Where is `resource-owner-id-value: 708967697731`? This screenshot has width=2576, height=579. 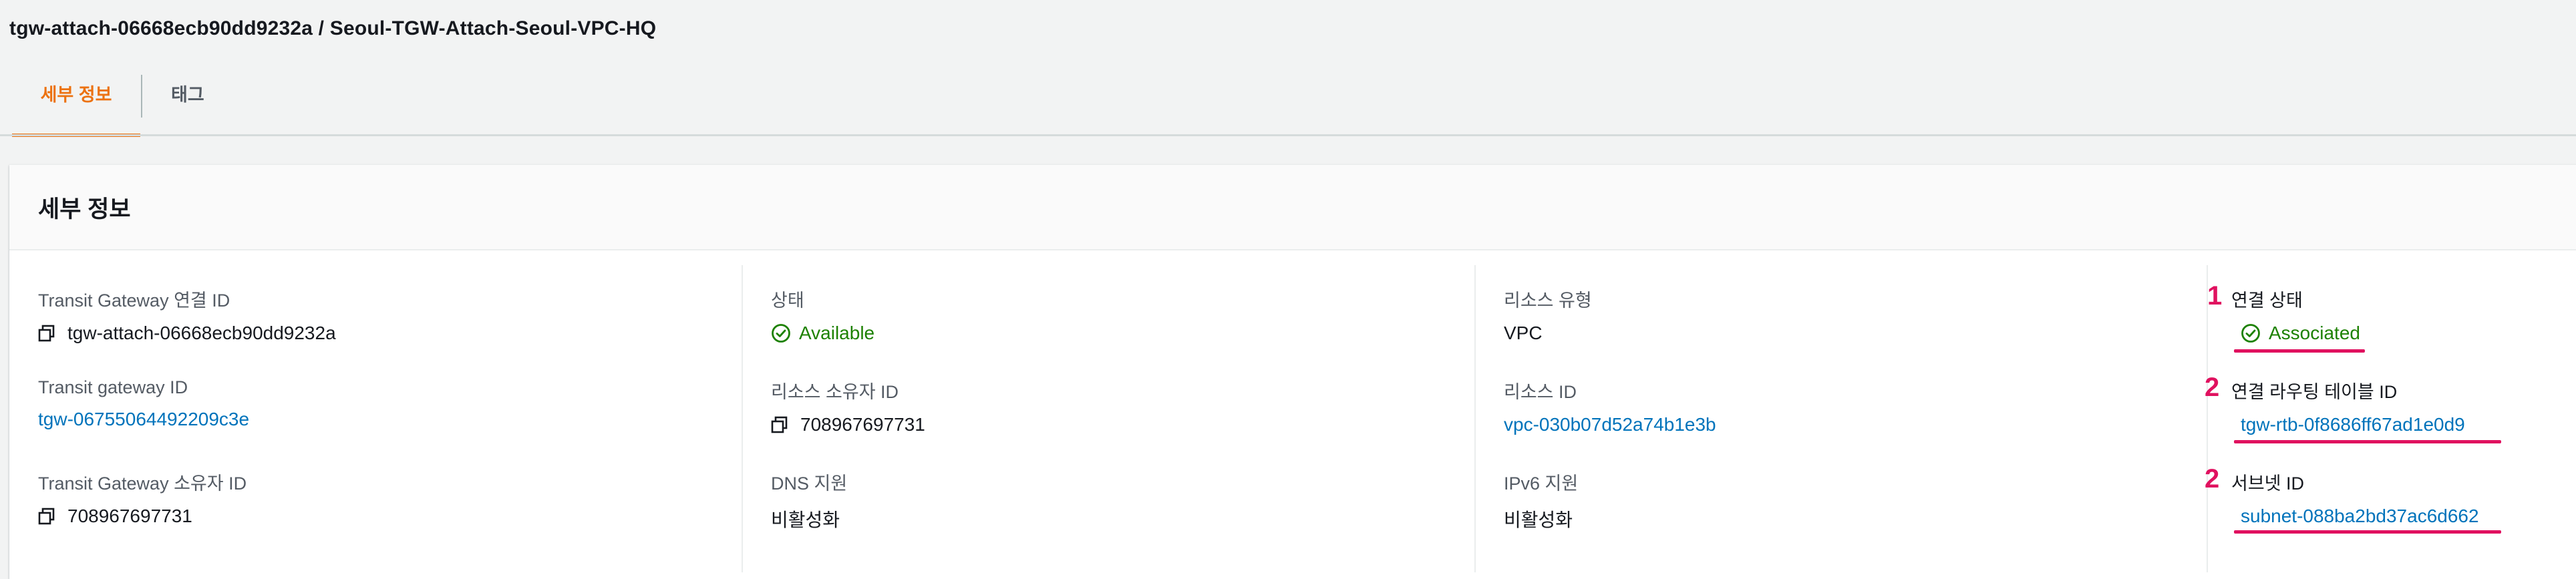 resource-owner-id-value: 708967697731 is located at coordinates (848, 424).